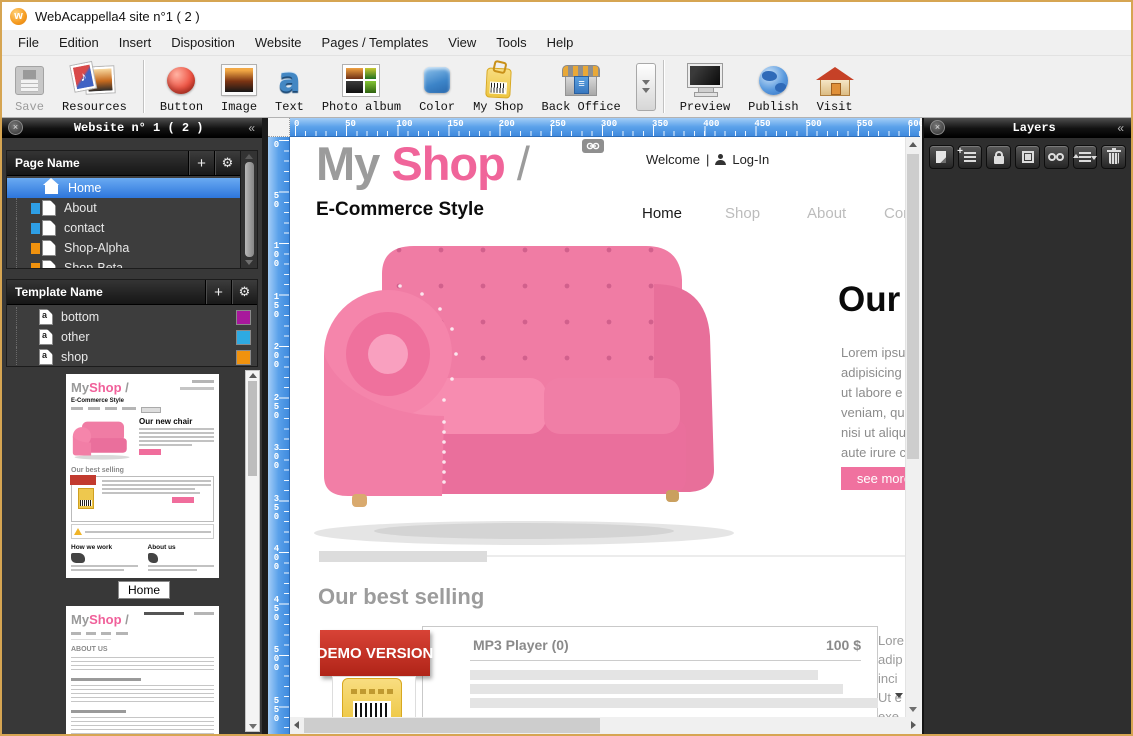  I want to click on menu-item: Help, so click(560, 42).